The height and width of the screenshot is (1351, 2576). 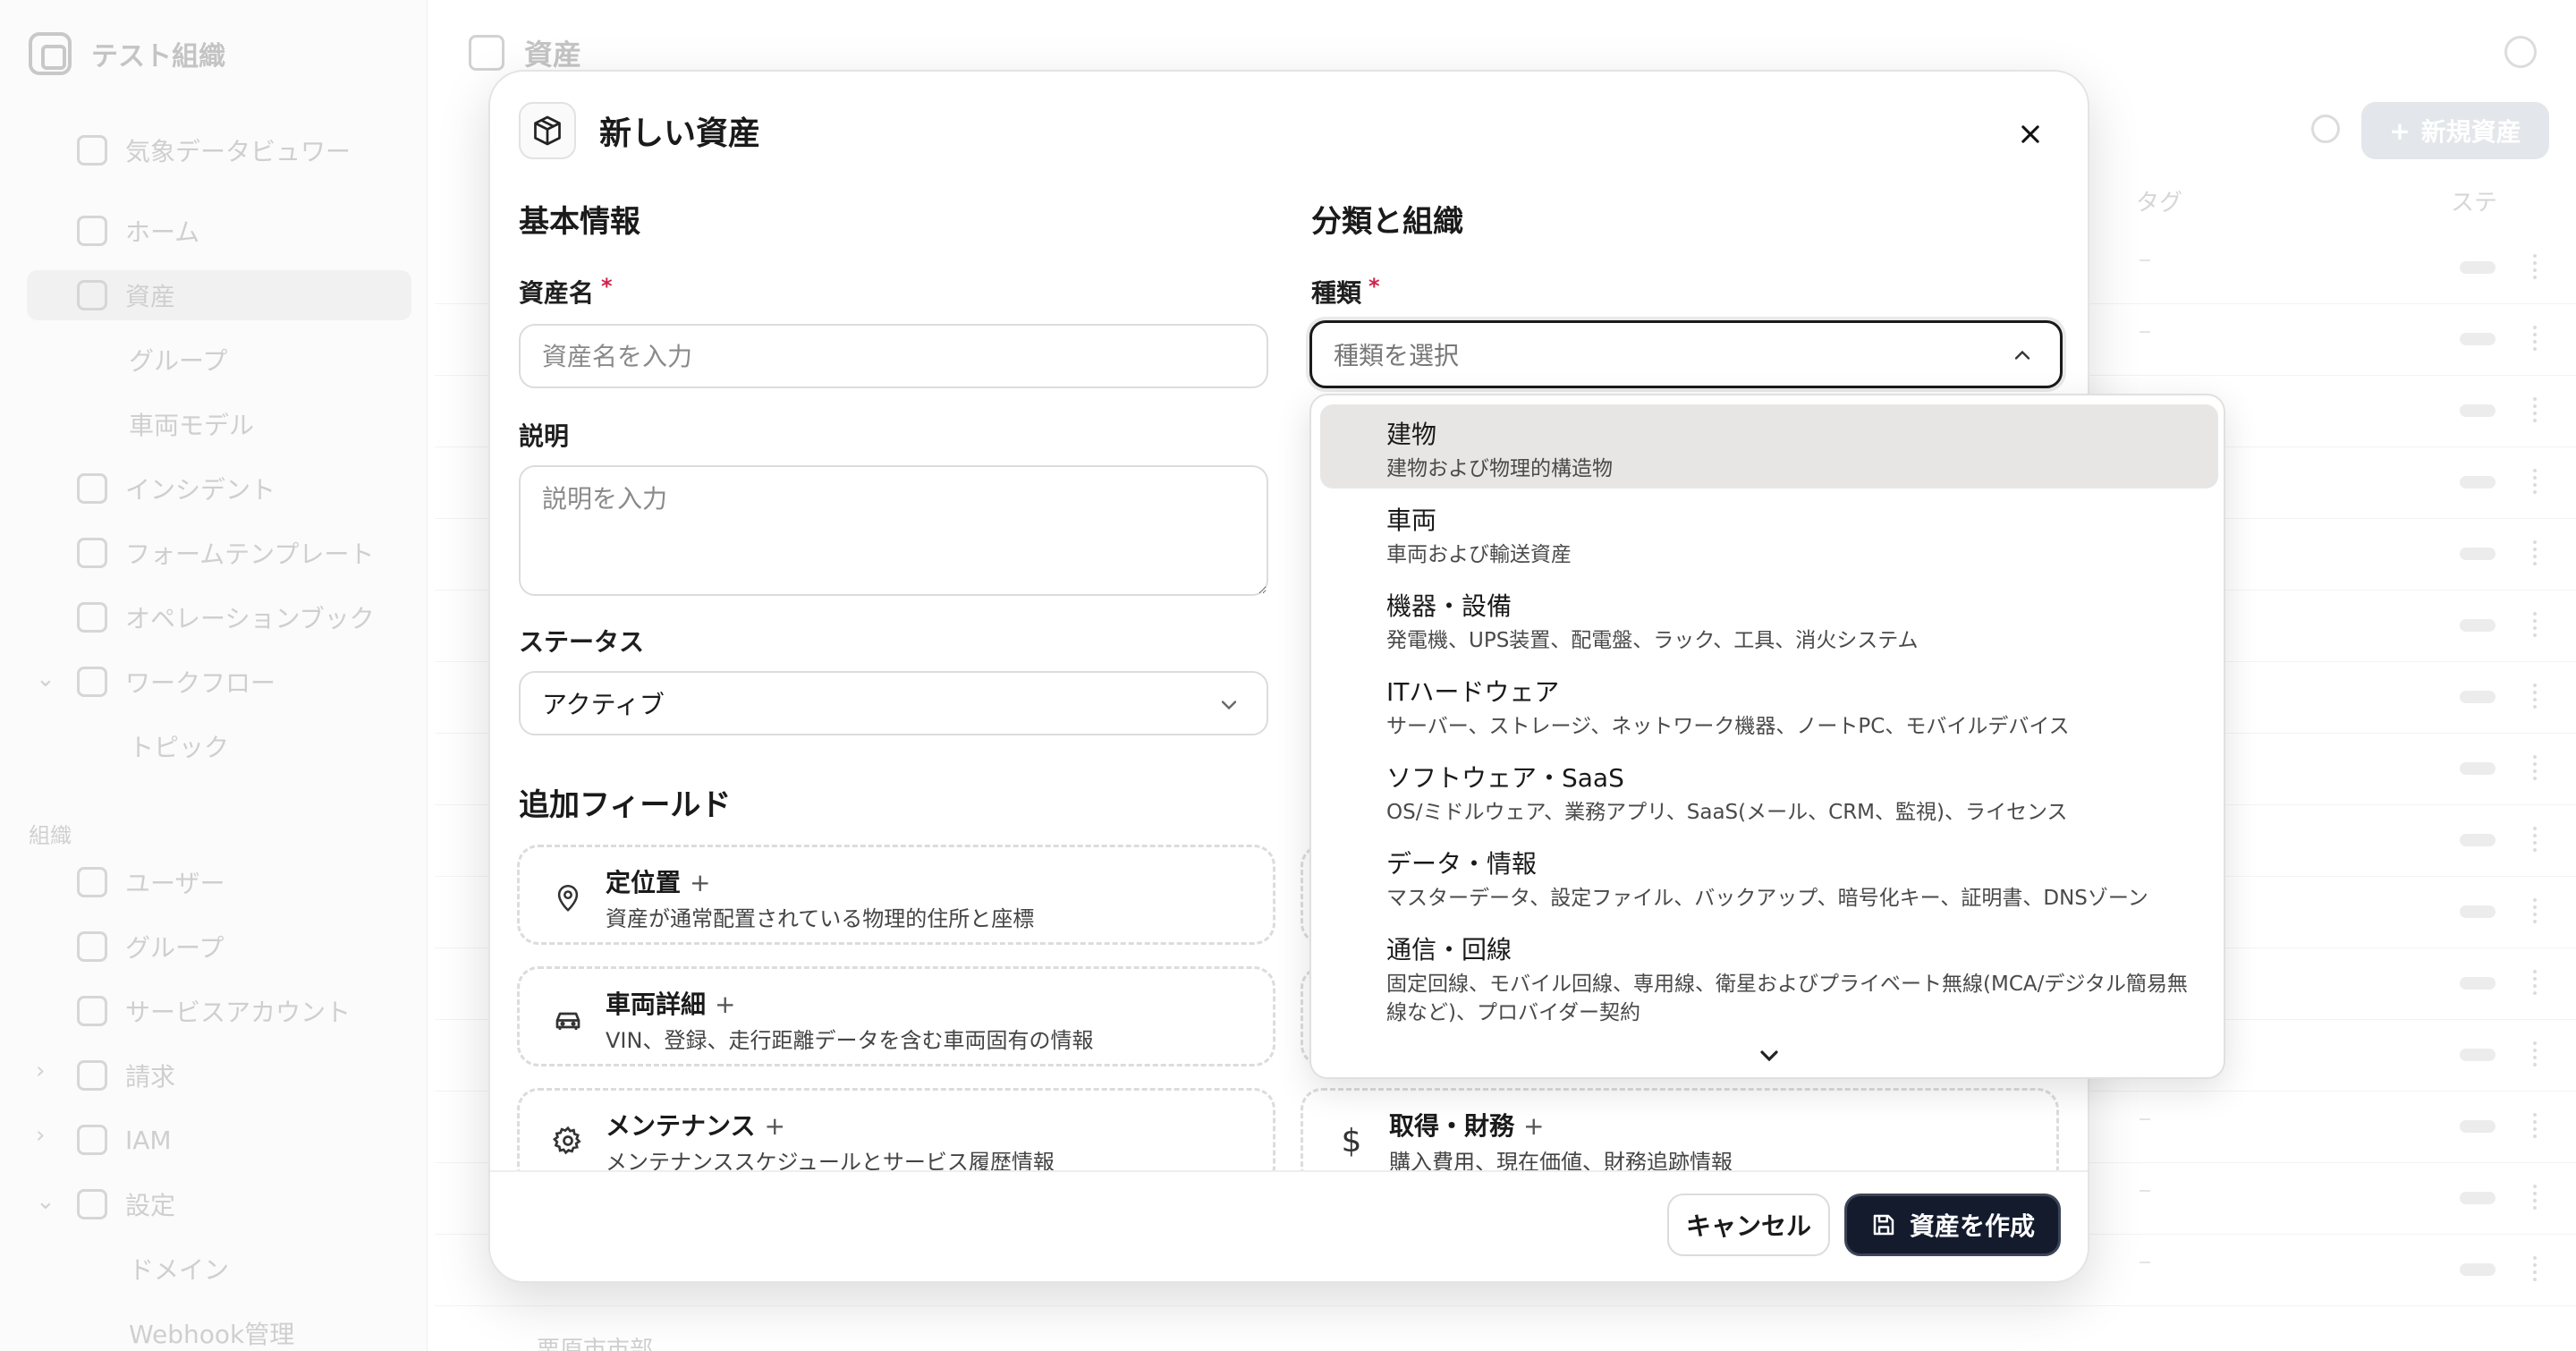 I want to click on sidebar-item-incidents: インシデント, so click(x=176, y=489).